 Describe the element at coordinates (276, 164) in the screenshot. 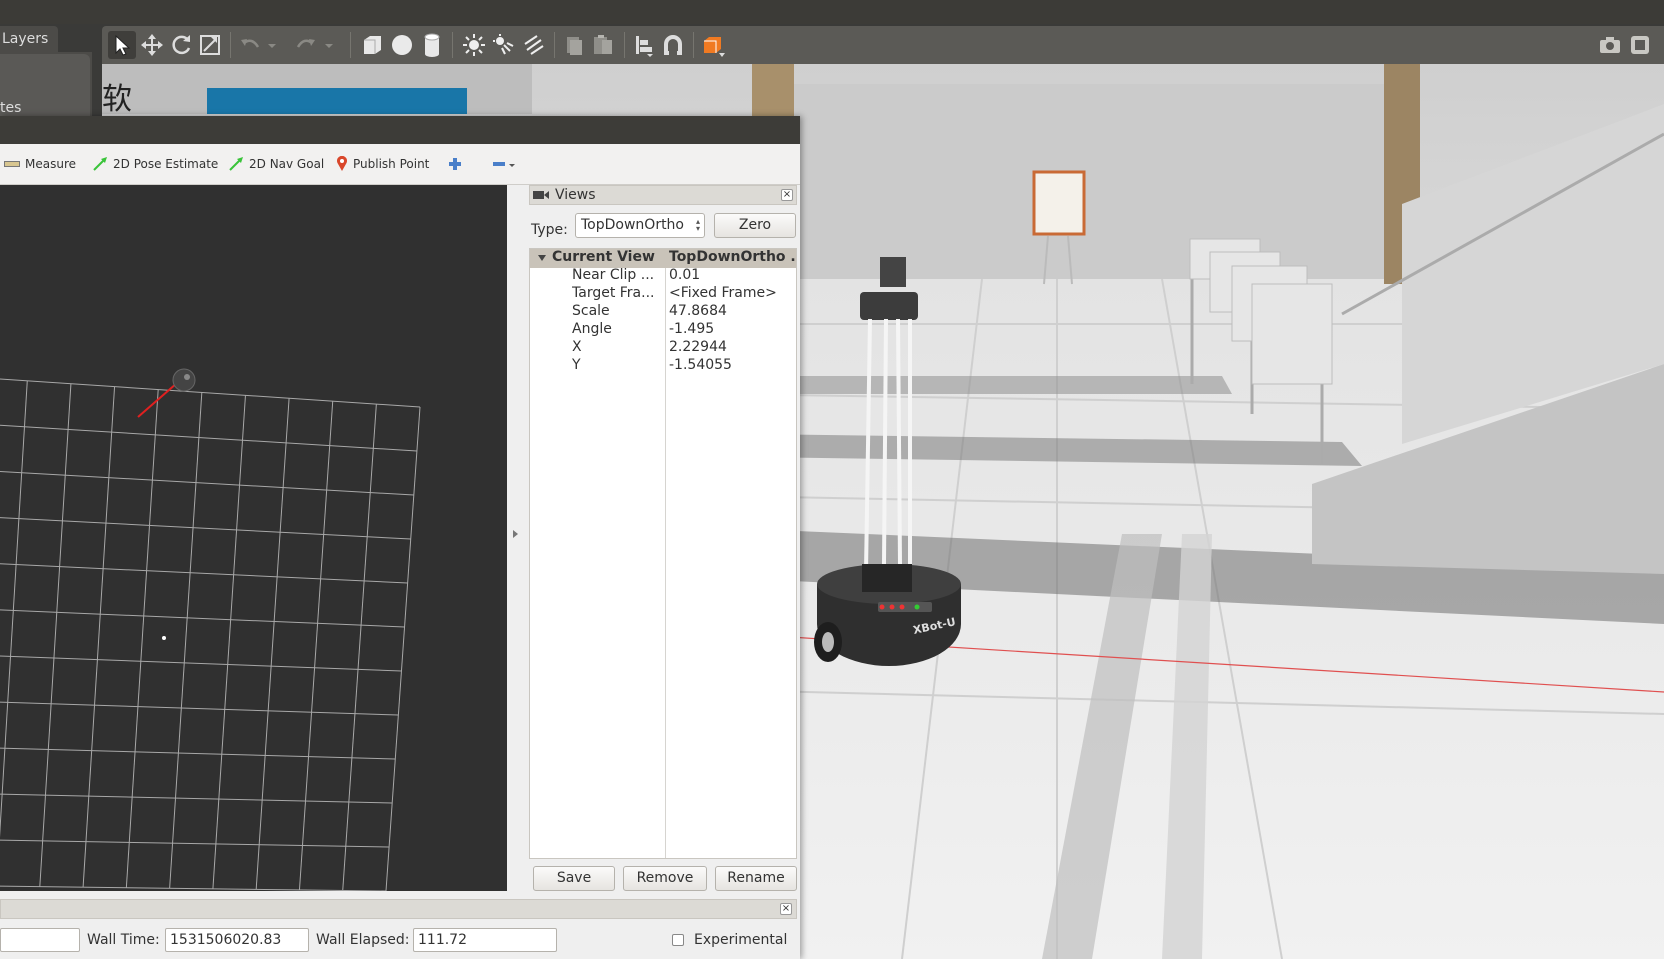

I see `nav-goal-tool: 2D Nav Goal` at that location.